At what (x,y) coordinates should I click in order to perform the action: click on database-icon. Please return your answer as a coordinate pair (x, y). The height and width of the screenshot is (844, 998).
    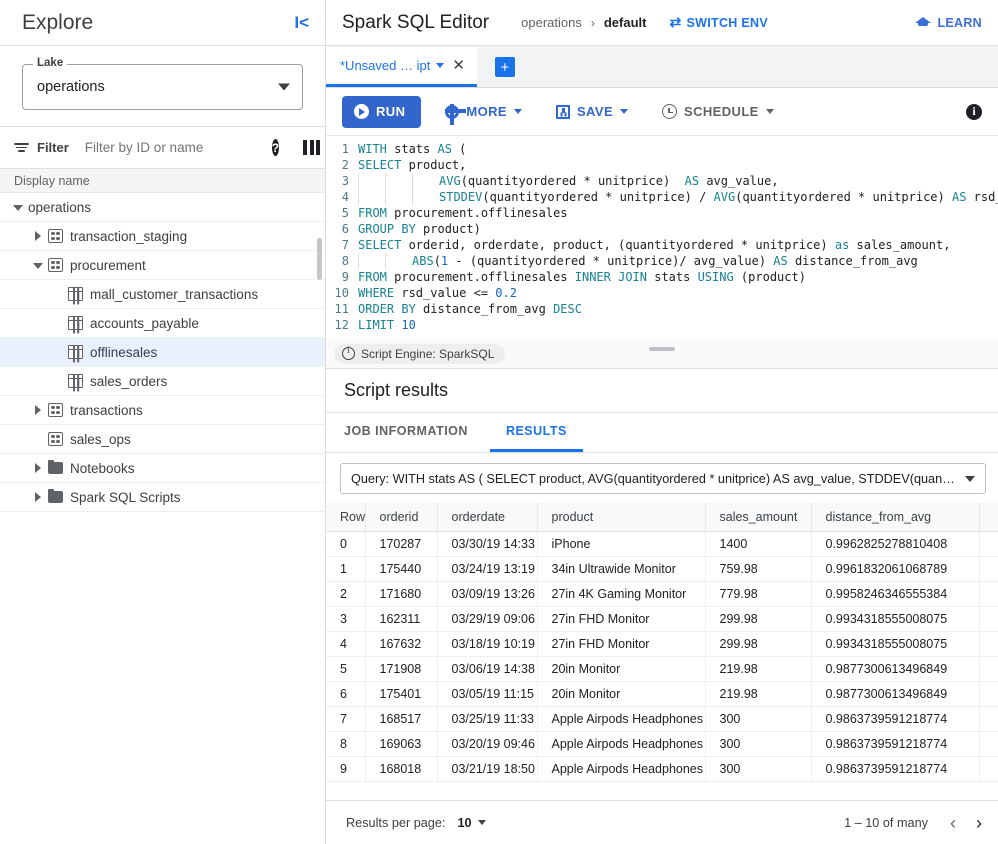
    Looking at the image, I should click on (55, 439).